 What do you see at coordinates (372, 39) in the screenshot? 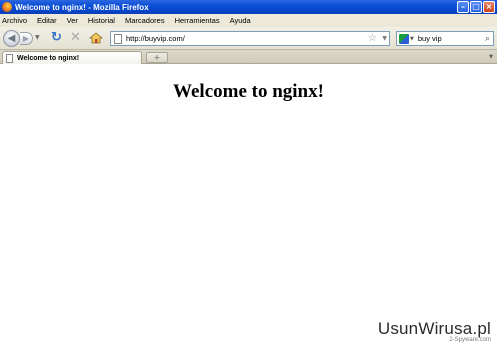
I see `star-icon: ☆` at bounding box center [372, 39].